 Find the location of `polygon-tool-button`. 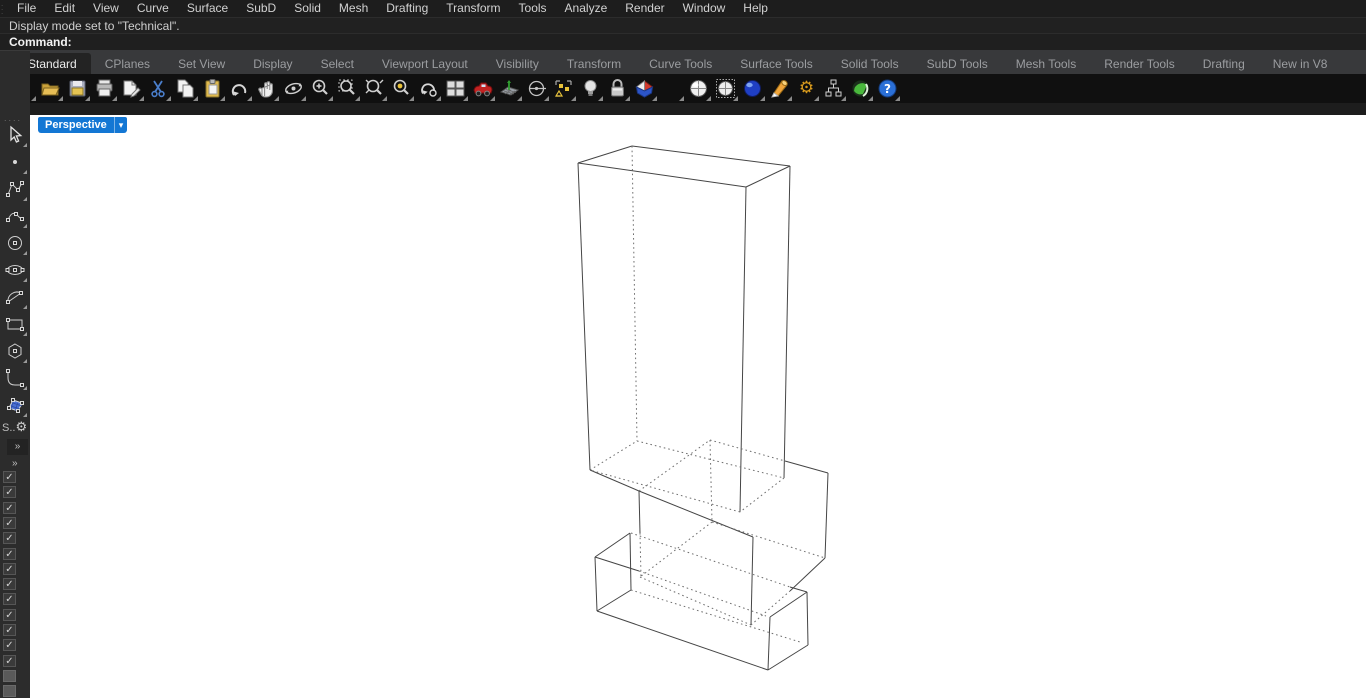

polygon-tool-button is located at coordinates (15, 351).